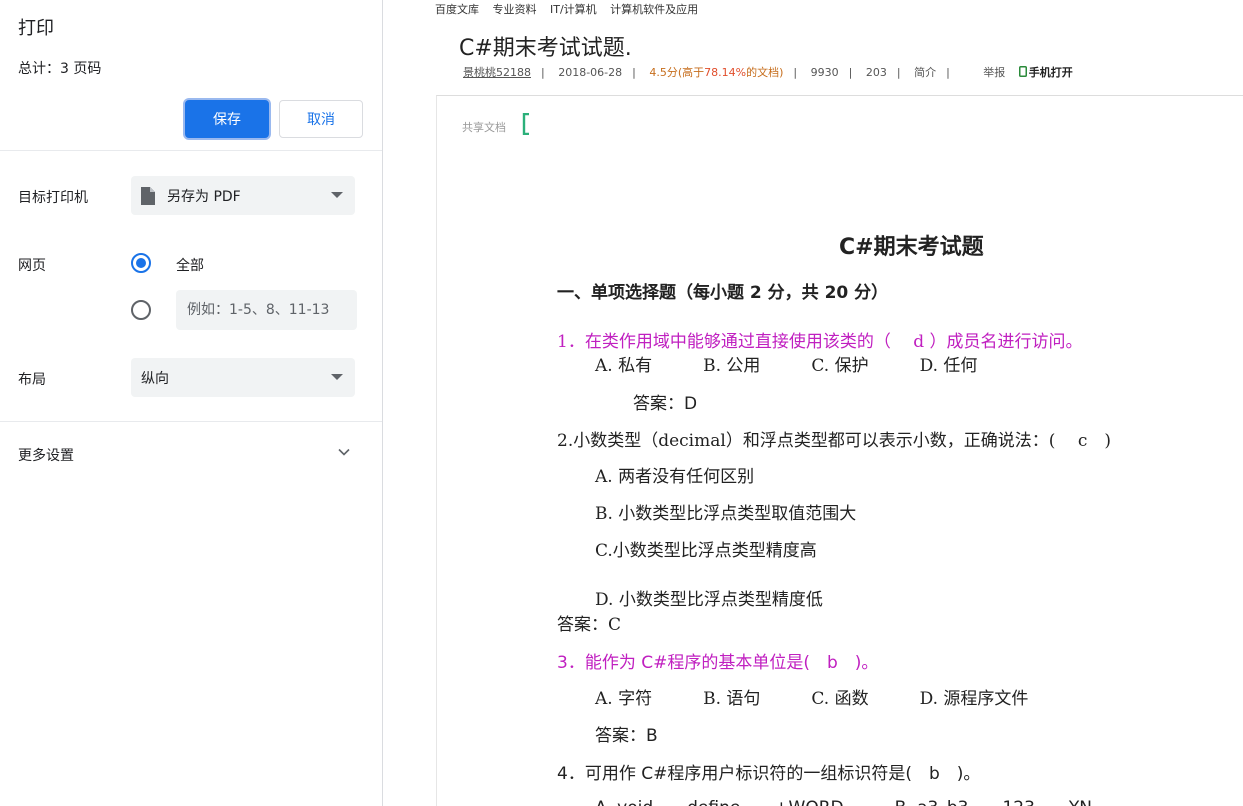 The height and width of the screenshot is (806, 1243). Describe the element at coordinates (53, 198) in the screenshot. I see `destination-label: 目标打印机` at that location.